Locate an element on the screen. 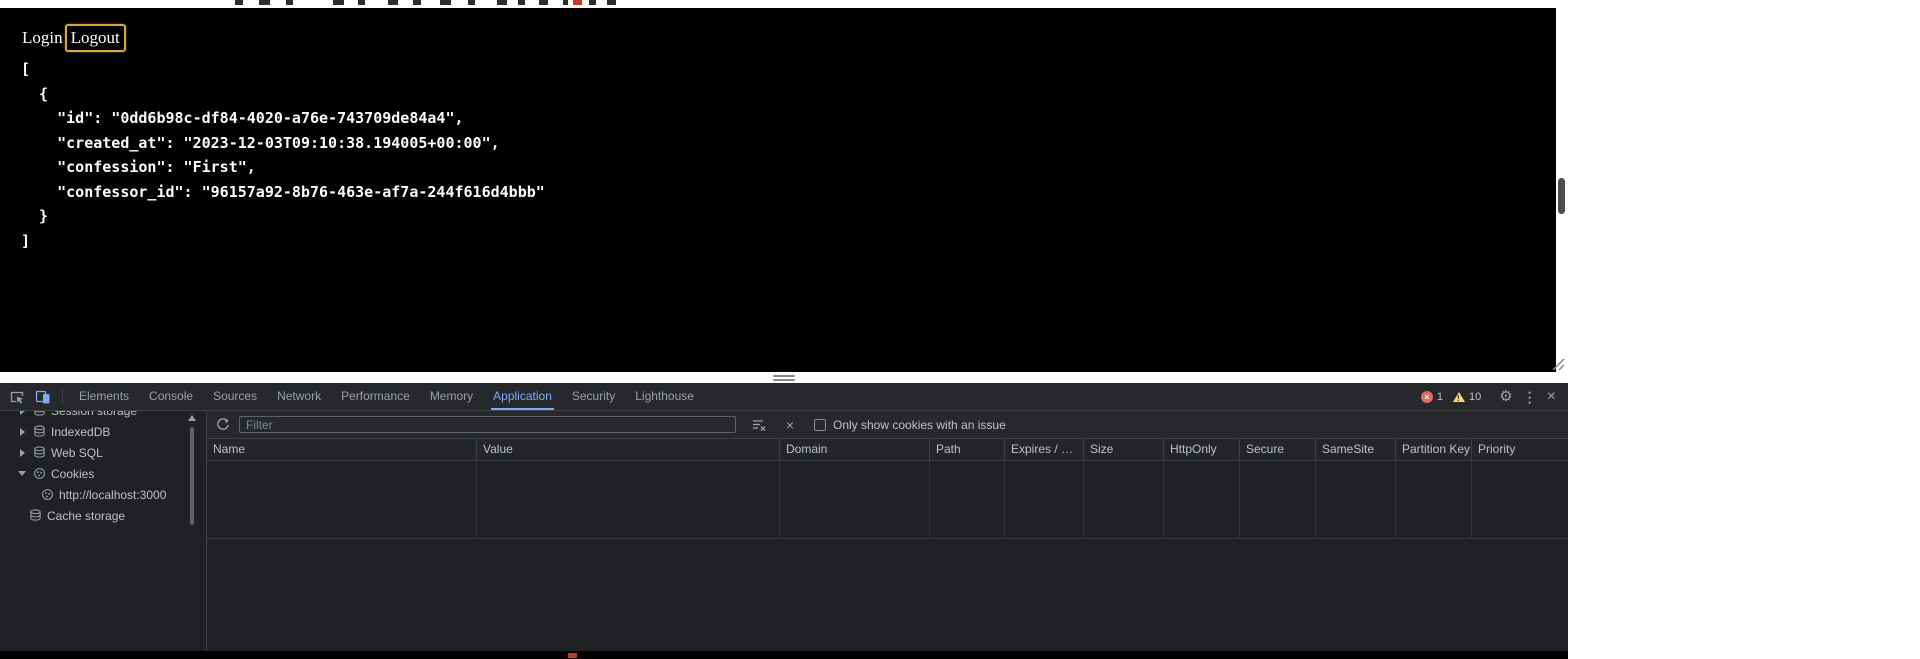 This screenshot has height=659, width=1920. cookies-toolbar: × Only show cookies with an issue is located at coordinates (887, 425).